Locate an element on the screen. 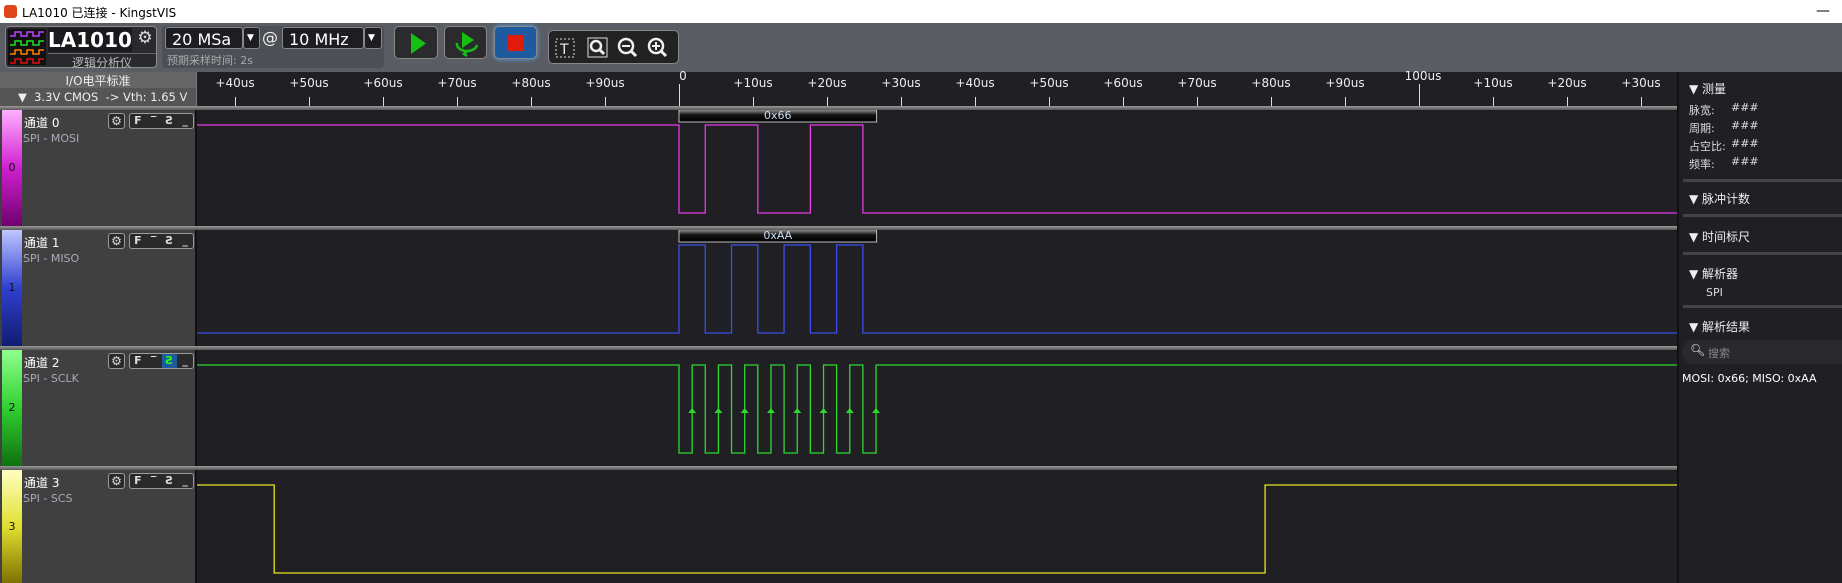  io-standard-select: ▼ 3.3V CMOS -> Vth: 1.65 V is located at coordinates (102, 97).